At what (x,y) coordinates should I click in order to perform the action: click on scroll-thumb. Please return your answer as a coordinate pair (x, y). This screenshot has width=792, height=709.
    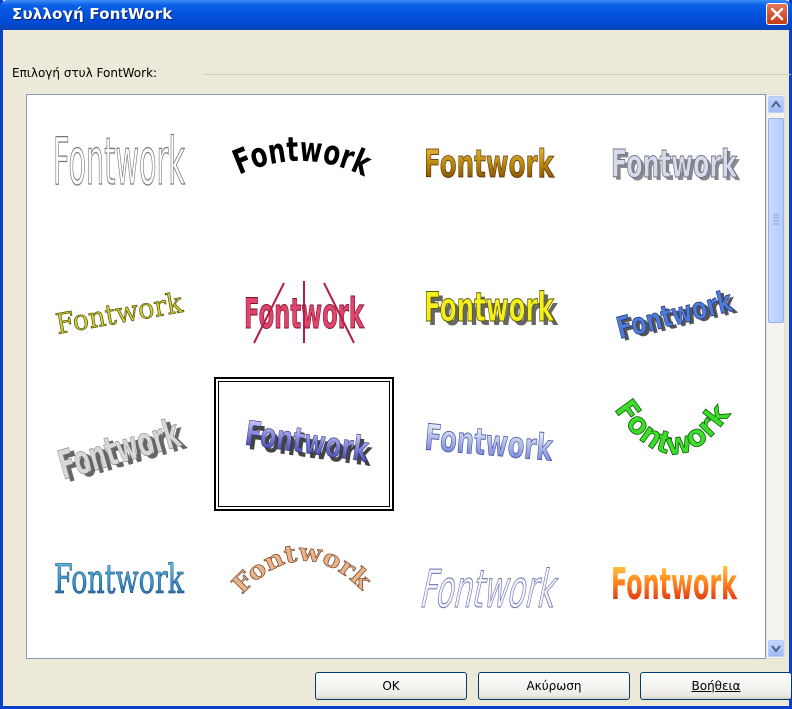
    Looking at the image, I should click on (776, 220).